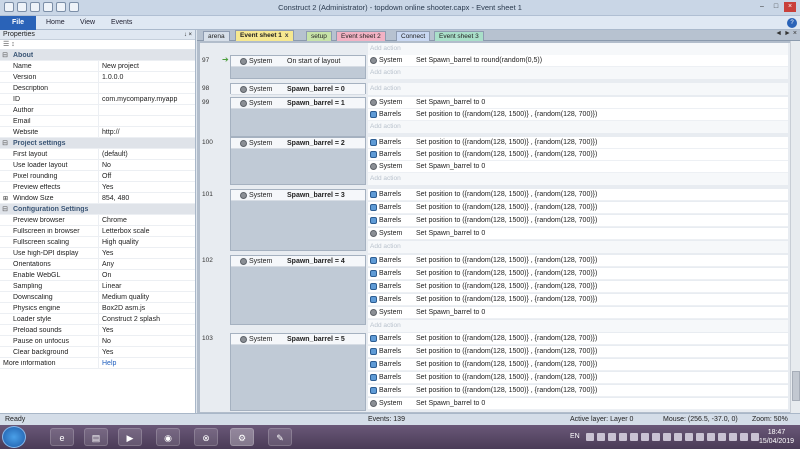 This screenshot has width=800, height=449. I want to click on property-row: Orientations Any, so click(97, 264).